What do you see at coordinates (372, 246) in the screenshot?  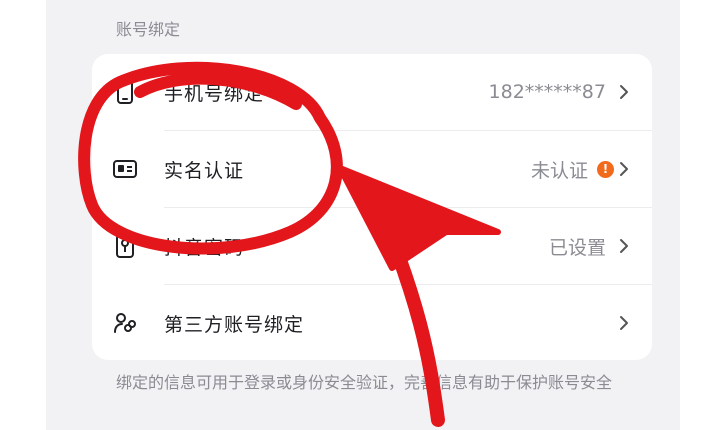 I see `password-row: 抖音密码 已设置` at bounding box center [372, 246].